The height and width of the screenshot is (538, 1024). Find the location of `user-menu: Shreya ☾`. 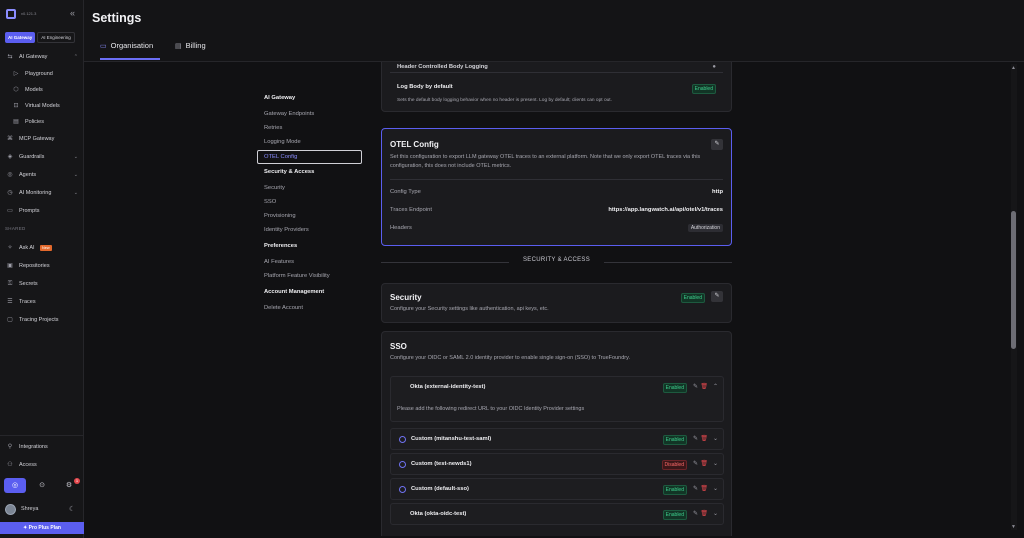

user-menu: Shreya ☾ is located at coordinates (43, 510).